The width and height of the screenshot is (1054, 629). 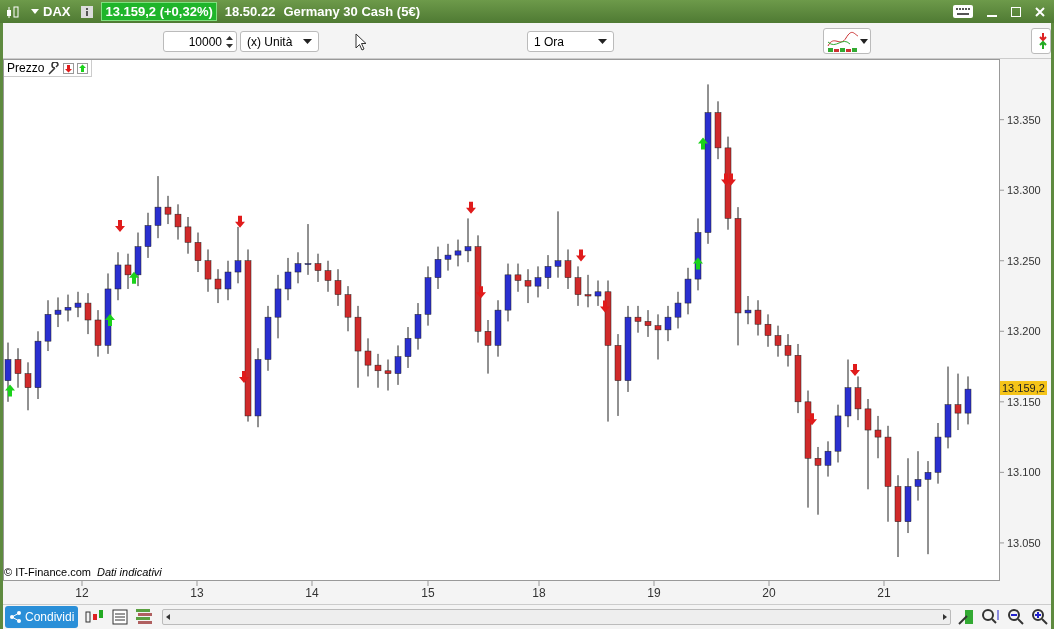 I want to click on horizontal-scrollbar, so click(x=556, y=617).